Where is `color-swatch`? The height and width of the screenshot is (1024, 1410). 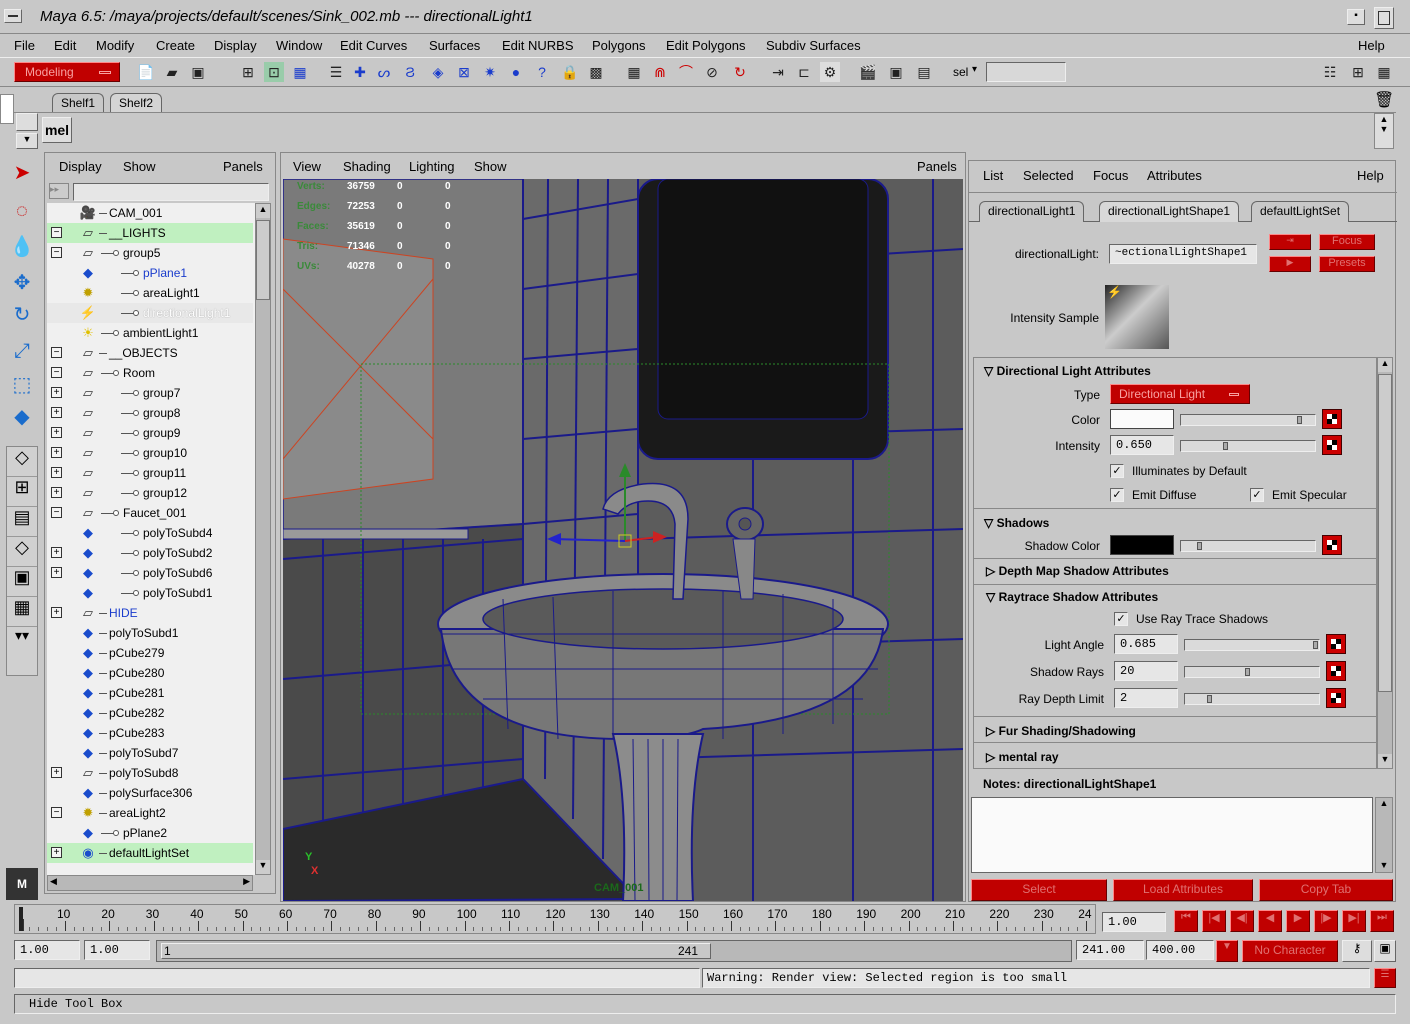
color-swatch is located at coordinates (1142, 419).